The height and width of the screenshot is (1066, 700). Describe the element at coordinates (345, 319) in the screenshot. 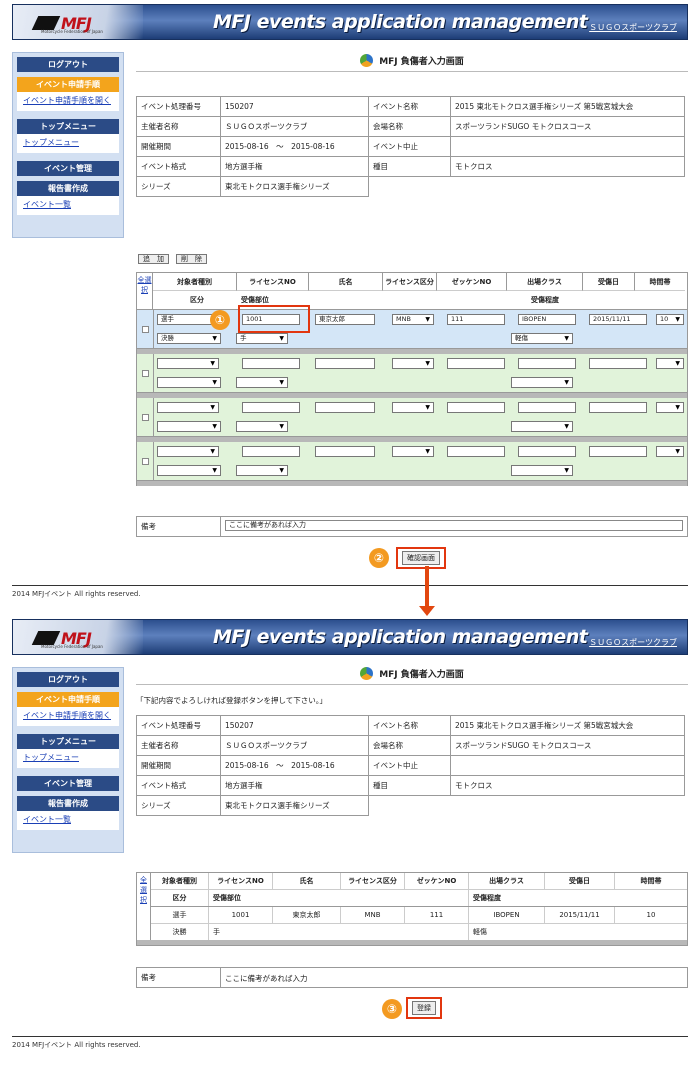

I see `name-input: 東京太郎` at that location.